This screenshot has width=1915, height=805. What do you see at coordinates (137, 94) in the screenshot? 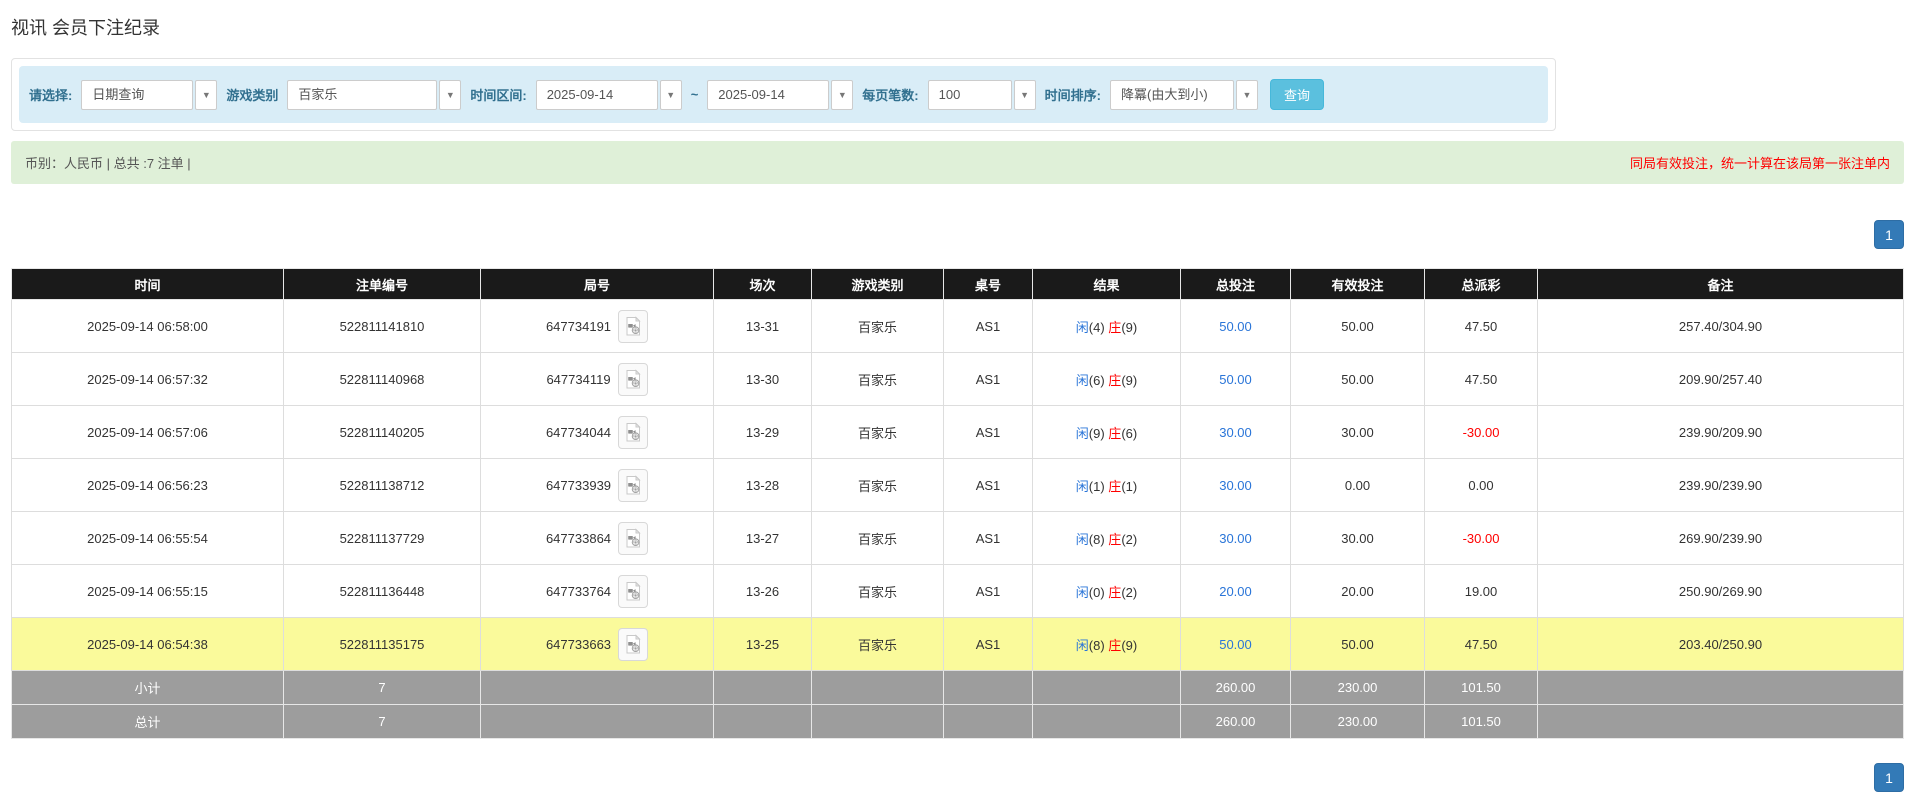
I see `query-type-value: 日期查询` at bounding box center [137, 94].